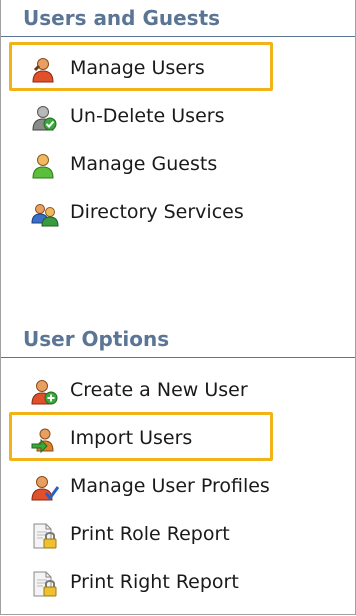 This screenshot has width=356, height=616. I want to click on menu-item-print-right-report: Print Right Report, so click(181, 584).